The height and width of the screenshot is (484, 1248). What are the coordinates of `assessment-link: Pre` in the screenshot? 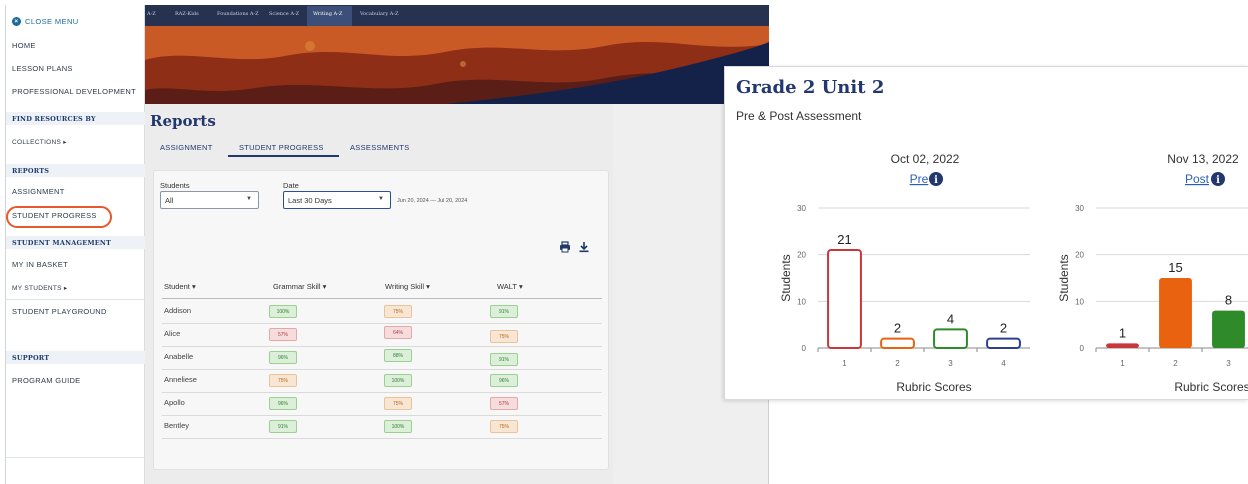 It's located at (919, 179).